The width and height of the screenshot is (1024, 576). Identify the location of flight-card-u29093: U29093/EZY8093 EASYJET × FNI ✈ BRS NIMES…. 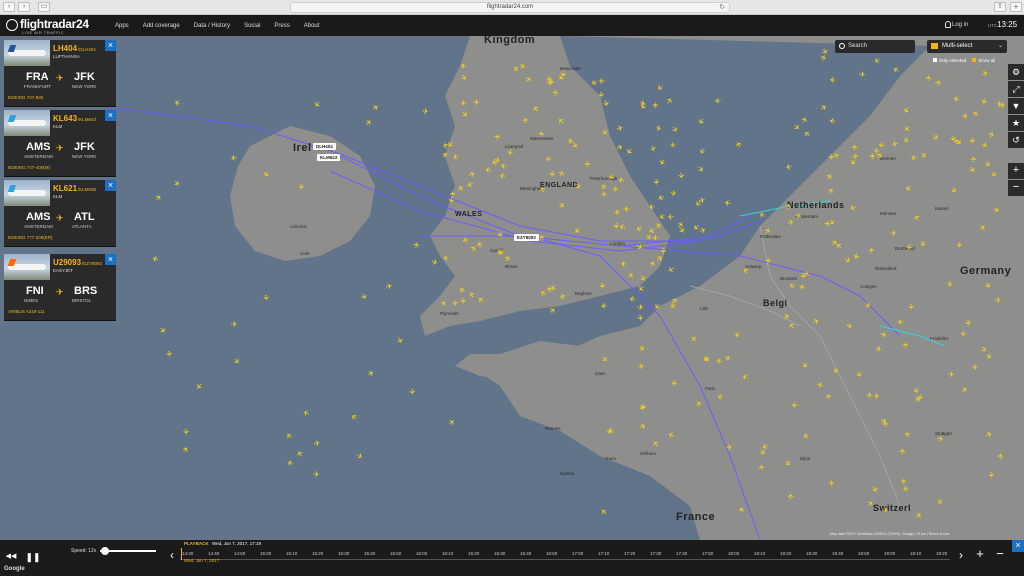
(60, 287).